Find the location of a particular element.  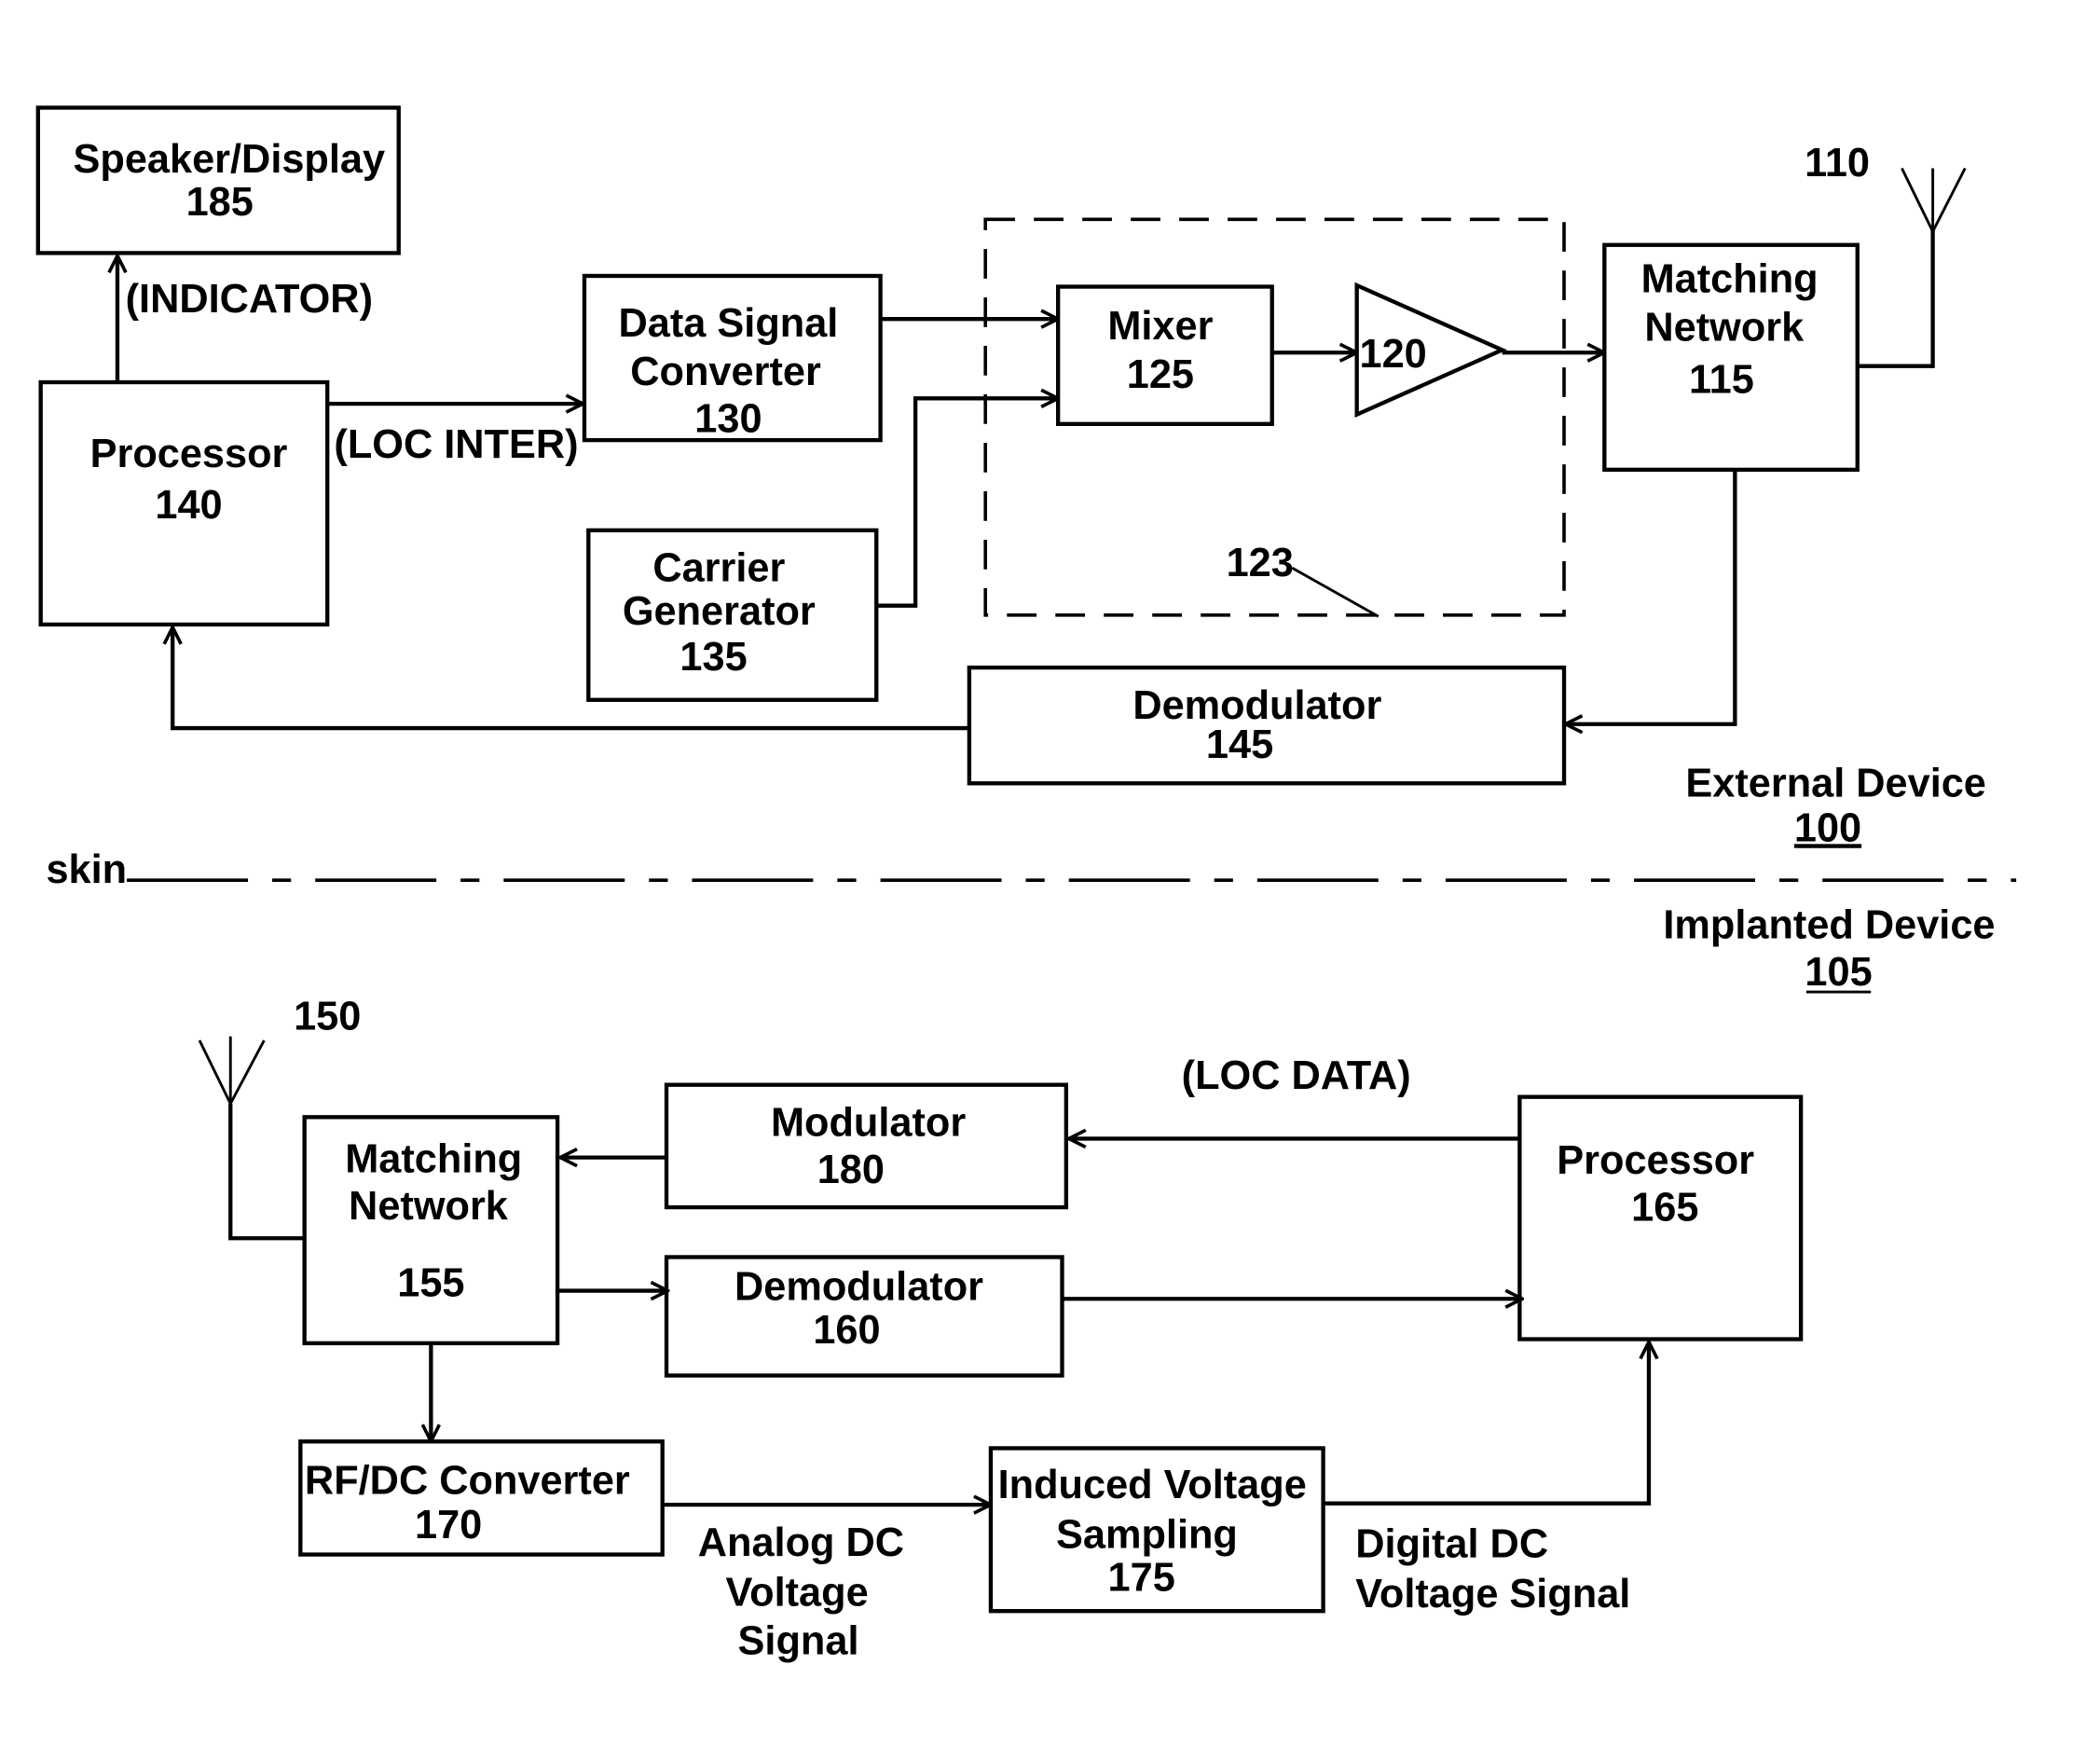

speaker-display-label: Speaker/Display is located at coordinates (230, 159).